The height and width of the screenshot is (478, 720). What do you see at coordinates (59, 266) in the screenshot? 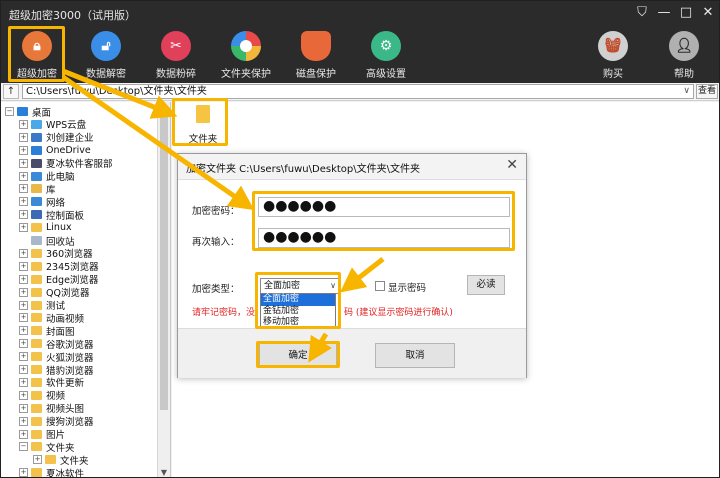
I see `tree-item: +2345浏览器` at bounding box center [59, 266].